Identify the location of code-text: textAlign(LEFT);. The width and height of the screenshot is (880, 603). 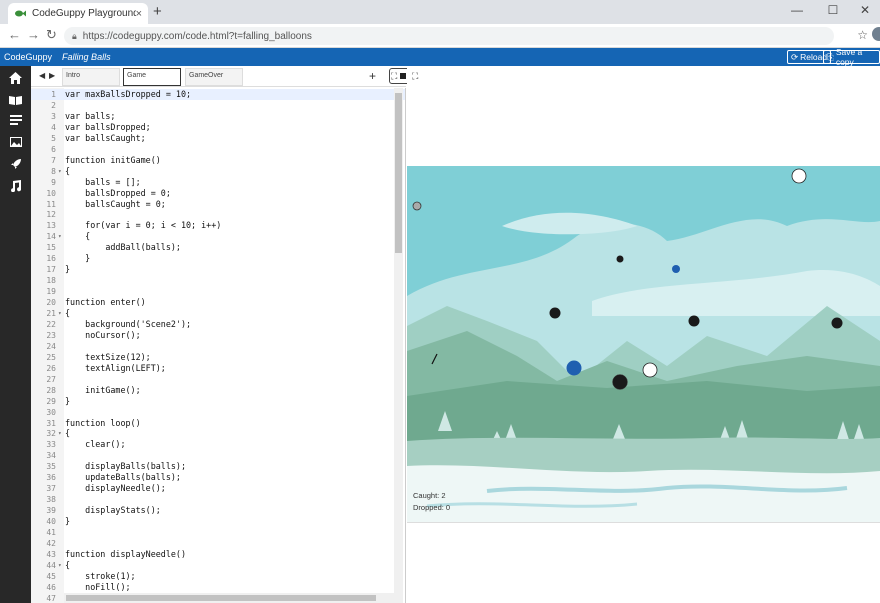
(115, 367).